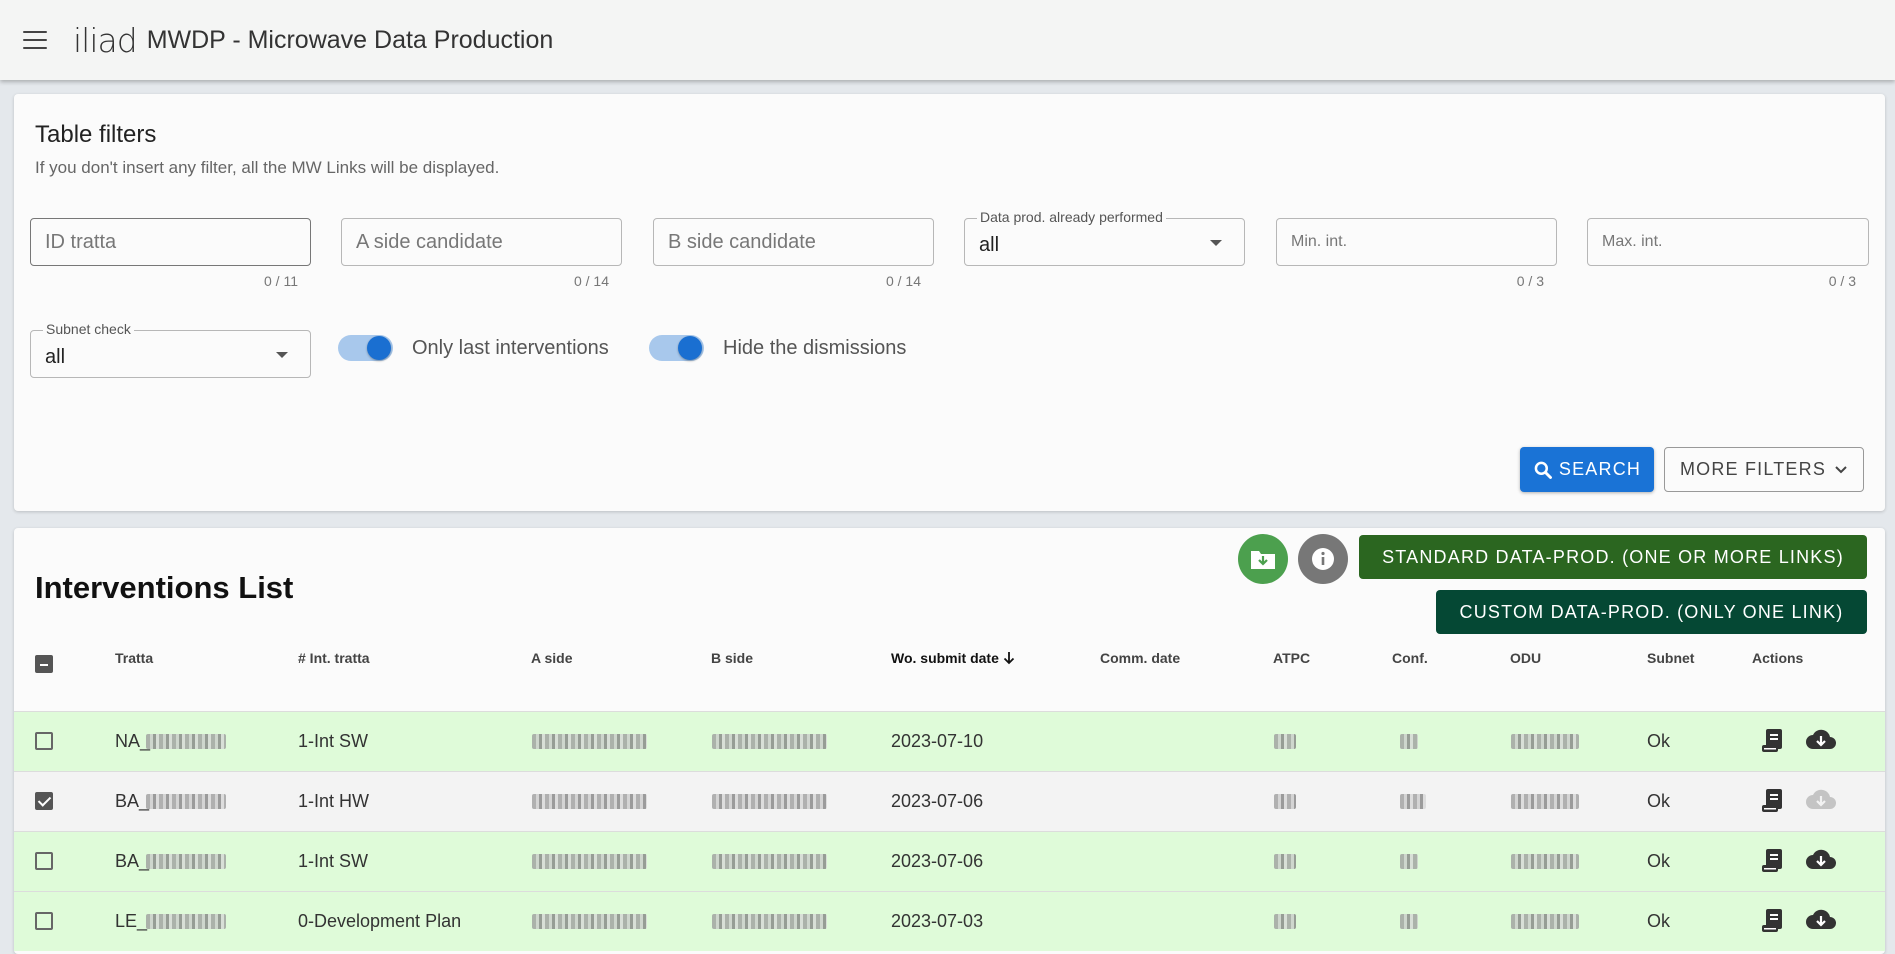  Describe the element at coordinates (552, 658) in the screenshot. I see `col-a-side: A side` at that location.